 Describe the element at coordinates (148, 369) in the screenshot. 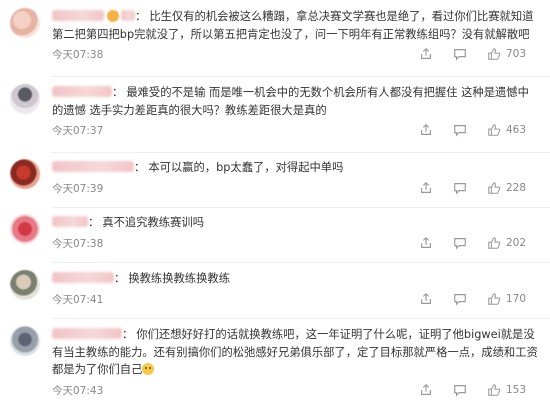

I see `smile-emoji-icon` at that location.